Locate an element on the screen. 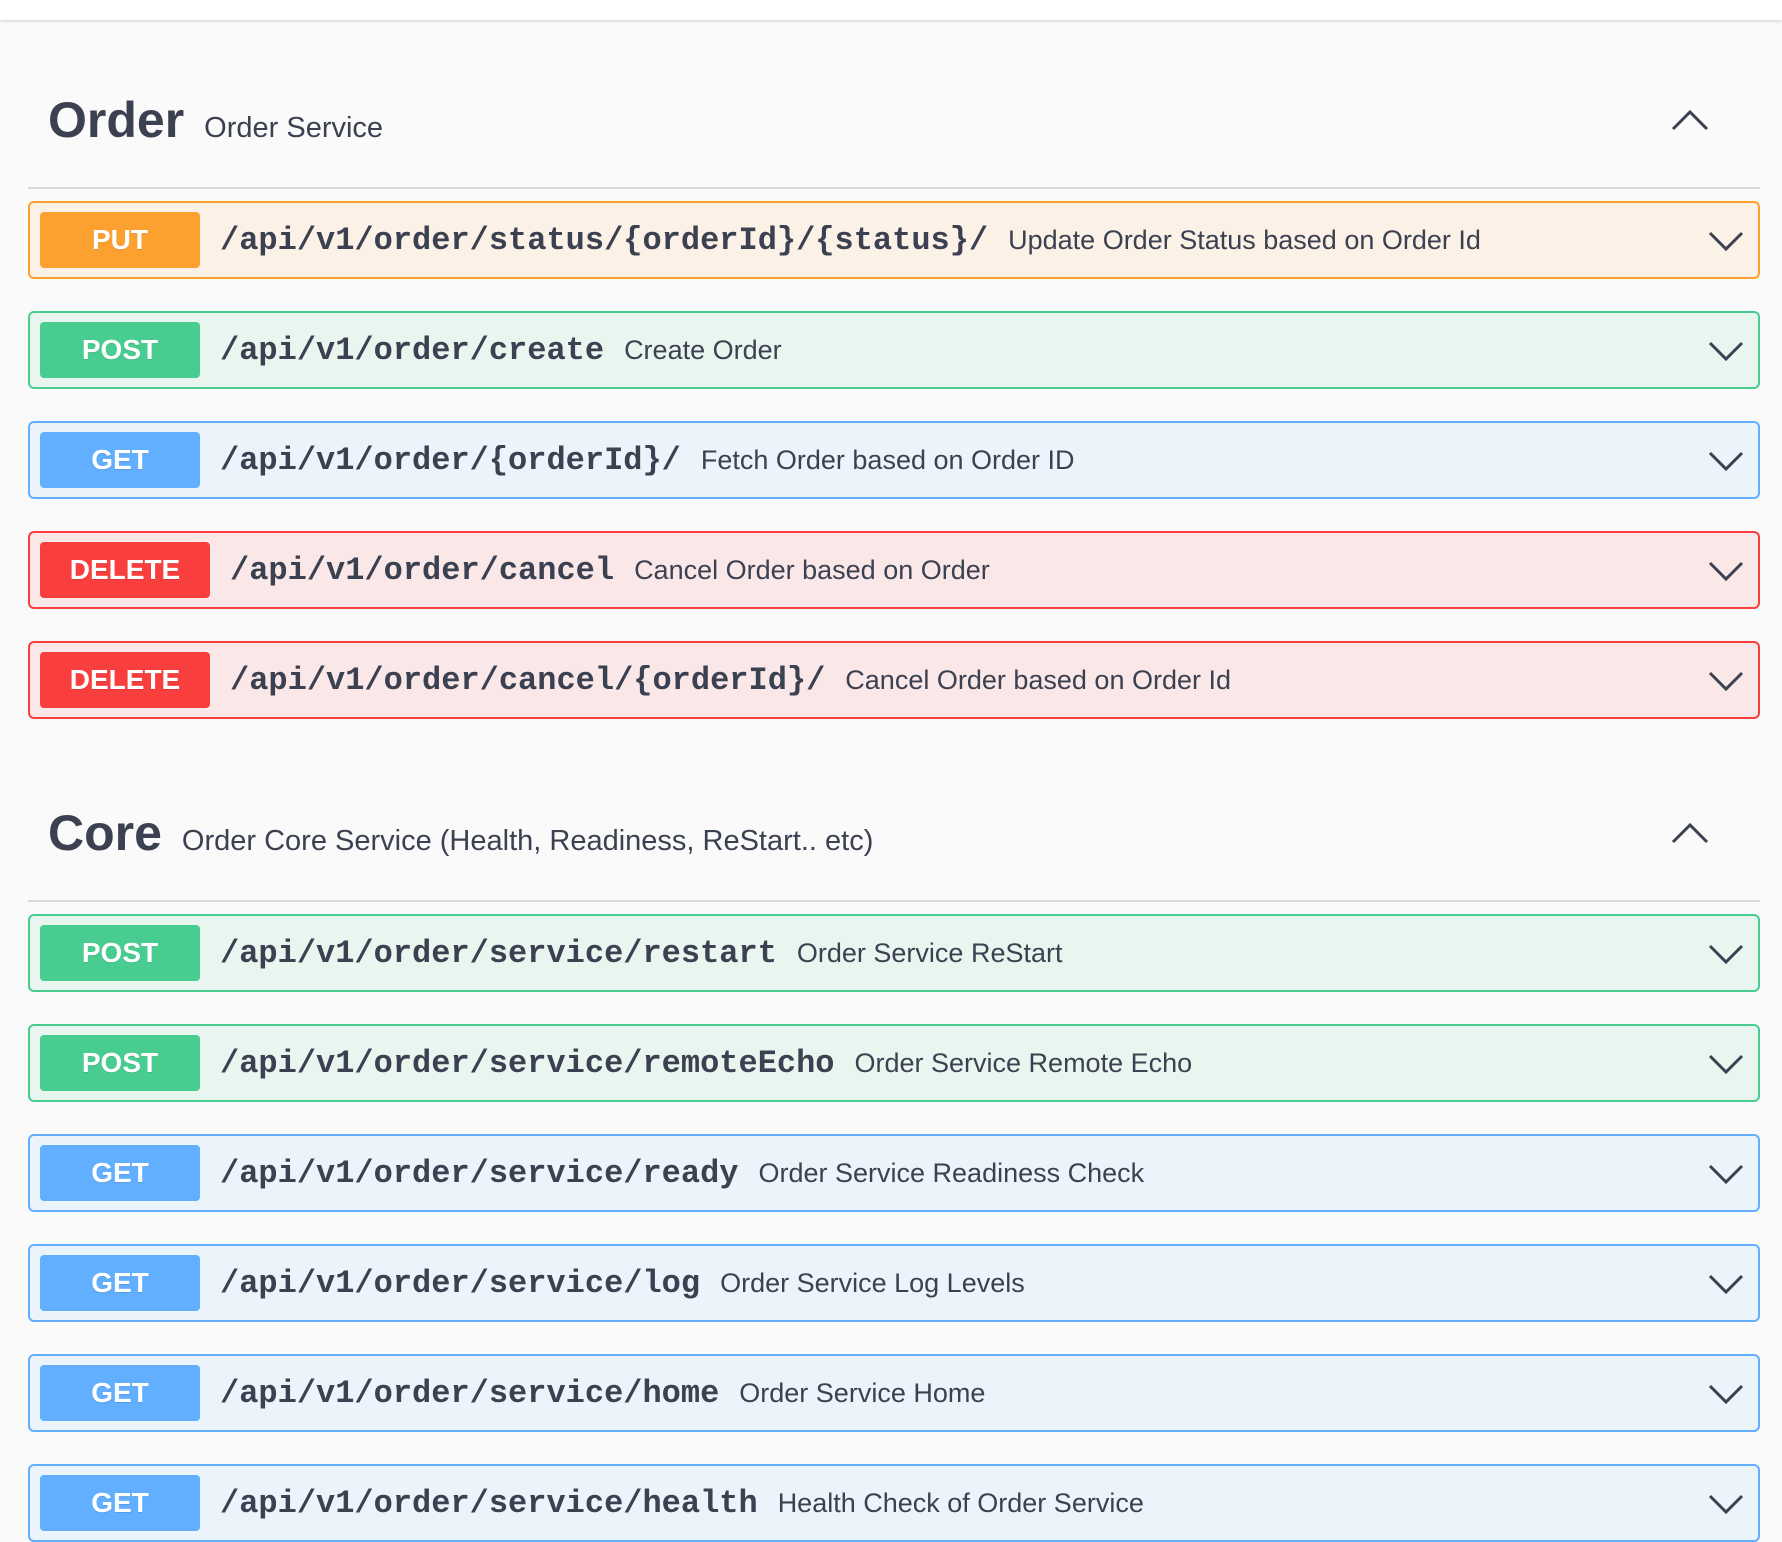  operation-path: /api/v1/order/service/health is located at coordinates (489, 1503).